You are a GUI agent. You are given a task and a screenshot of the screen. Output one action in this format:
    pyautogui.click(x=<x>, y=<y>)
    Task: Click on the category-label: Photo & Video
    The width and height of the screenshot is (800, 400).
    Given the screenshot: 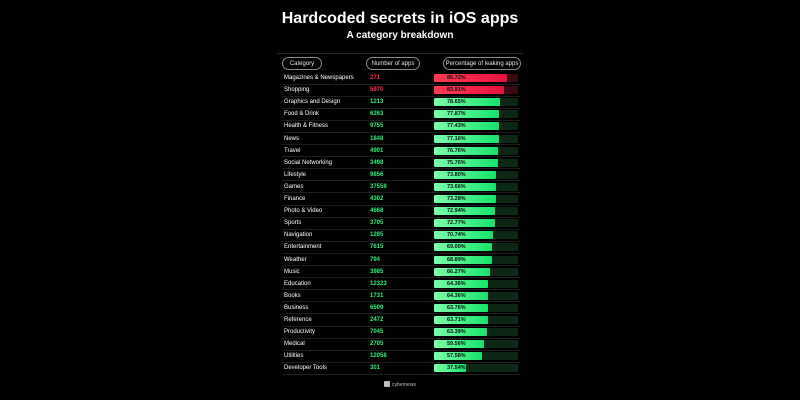 What is the action you would take?
    pyautogui.click(x=303, y=211)
    